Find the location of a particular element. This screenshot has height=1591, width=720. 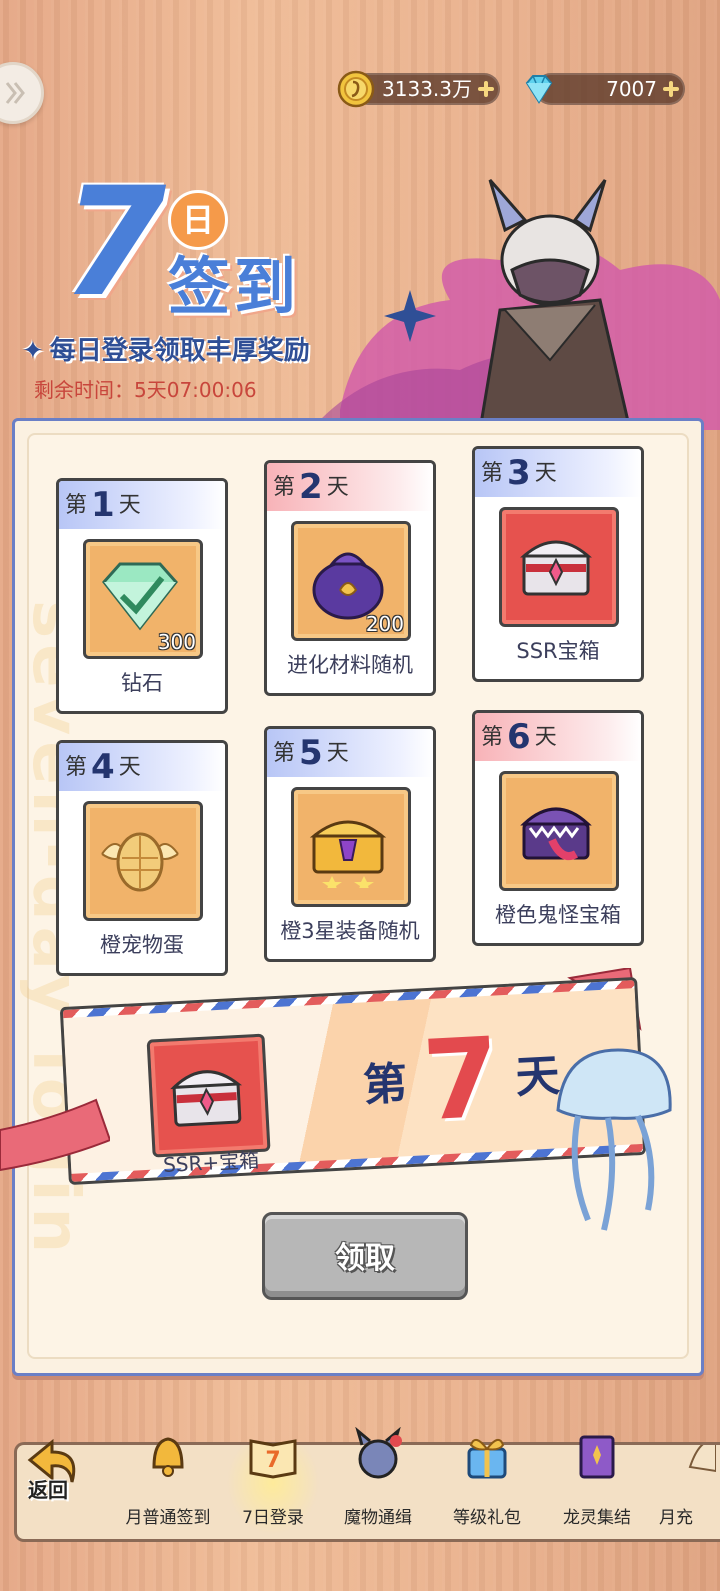

add-gold-icon is located at coordinates (486, 89).